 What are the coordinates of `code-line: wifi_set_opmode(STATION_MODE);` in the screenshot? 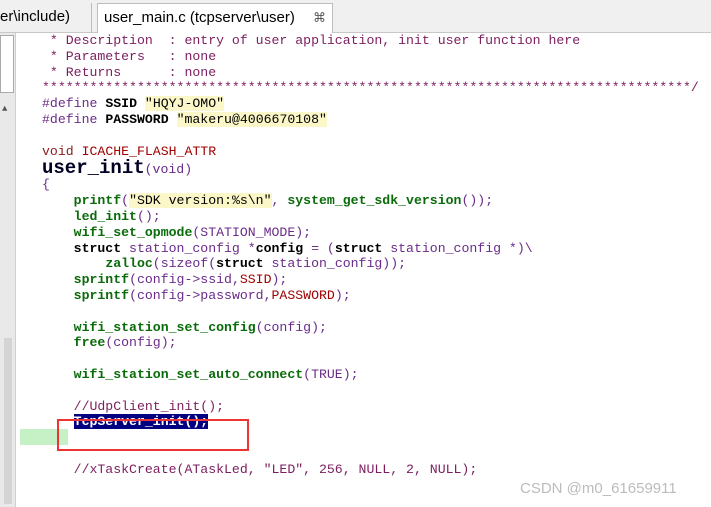 It's located at (376, 233).